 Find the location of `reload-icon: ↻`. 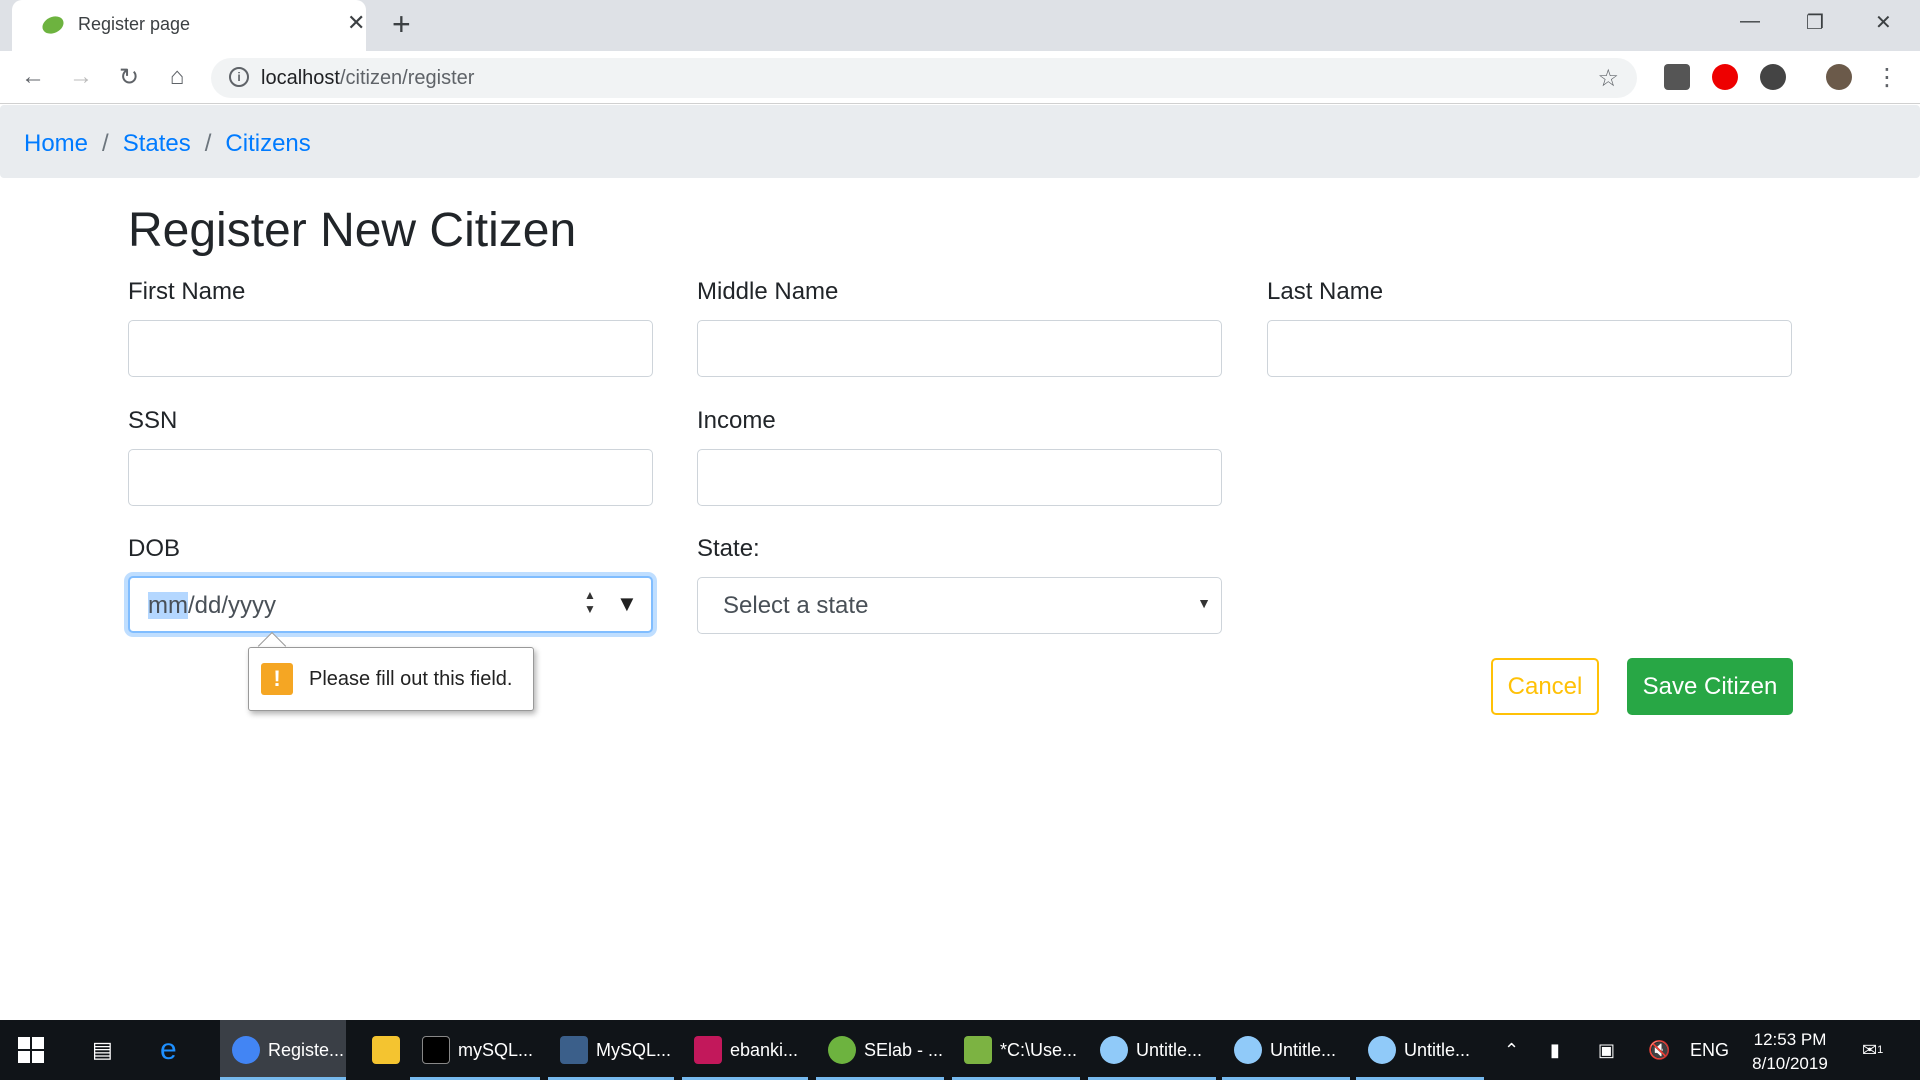

reload-icon: ↻ is located at coordinates (129, 77).